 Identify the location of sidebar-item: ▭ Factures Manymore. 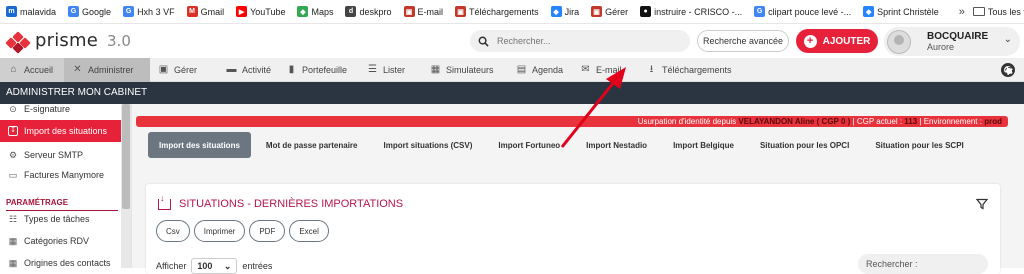
(61, 175).